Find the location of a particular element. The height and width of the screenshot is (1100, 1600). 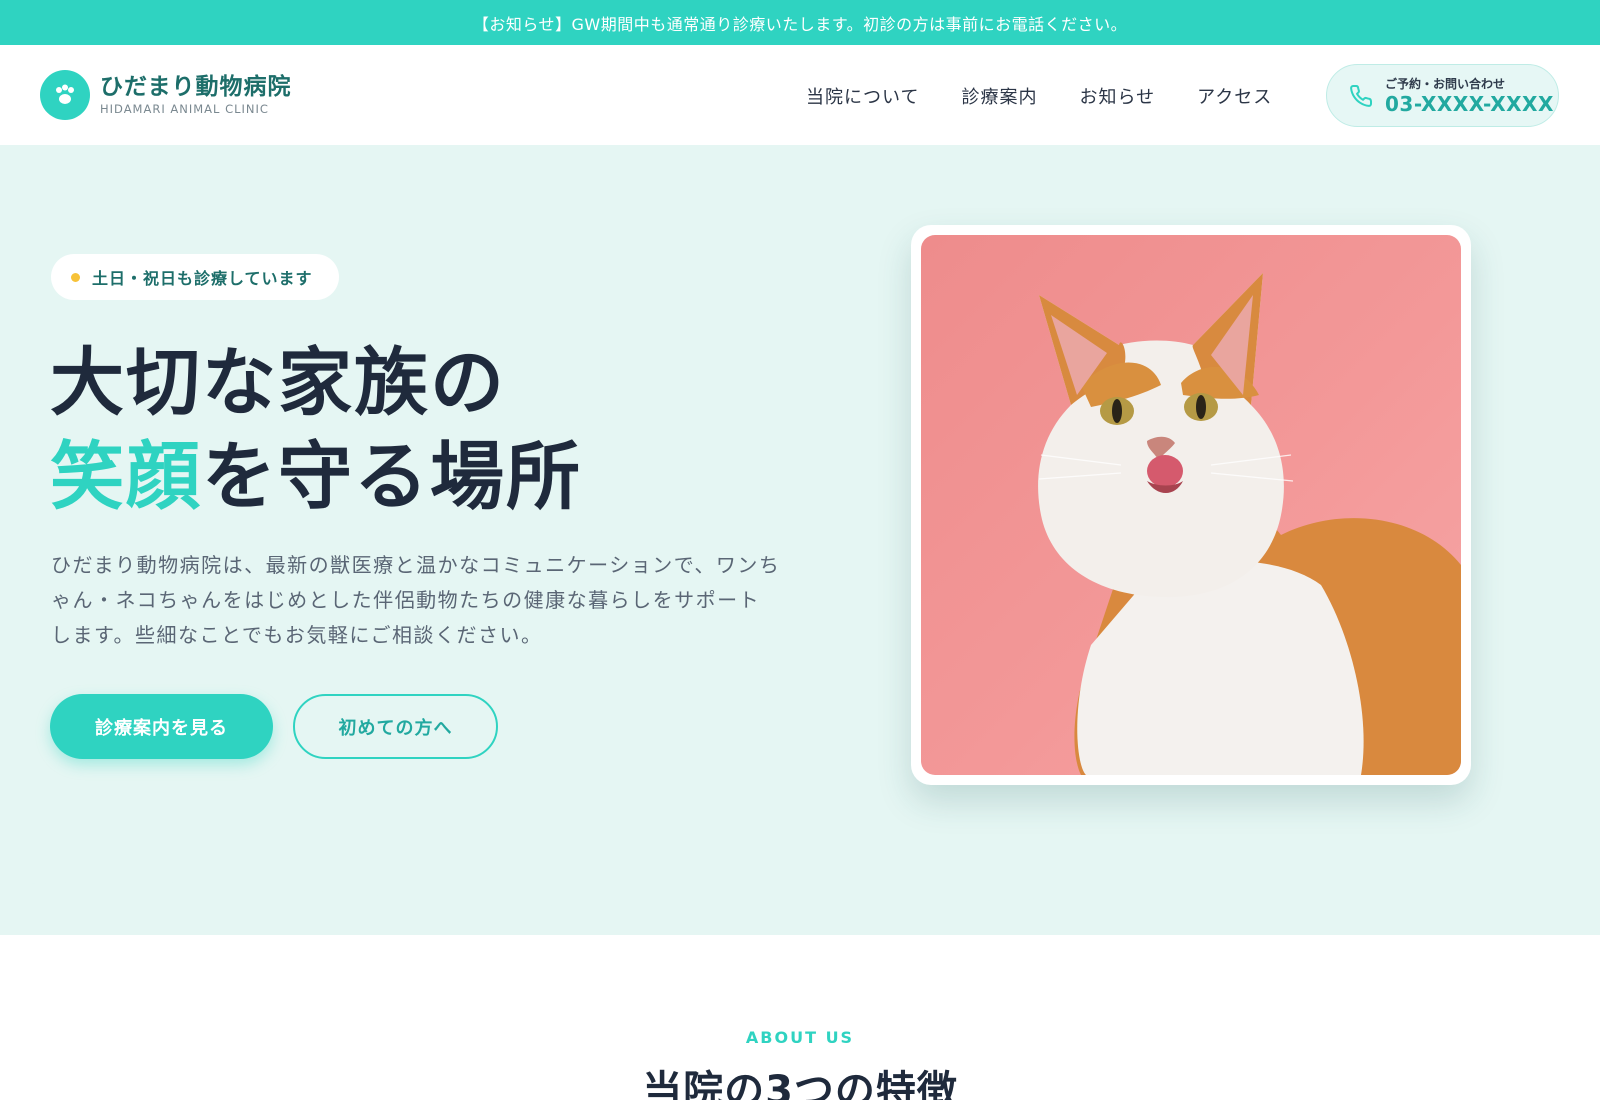

nav-item-about: 当院について is located at coordinates (862, 96).